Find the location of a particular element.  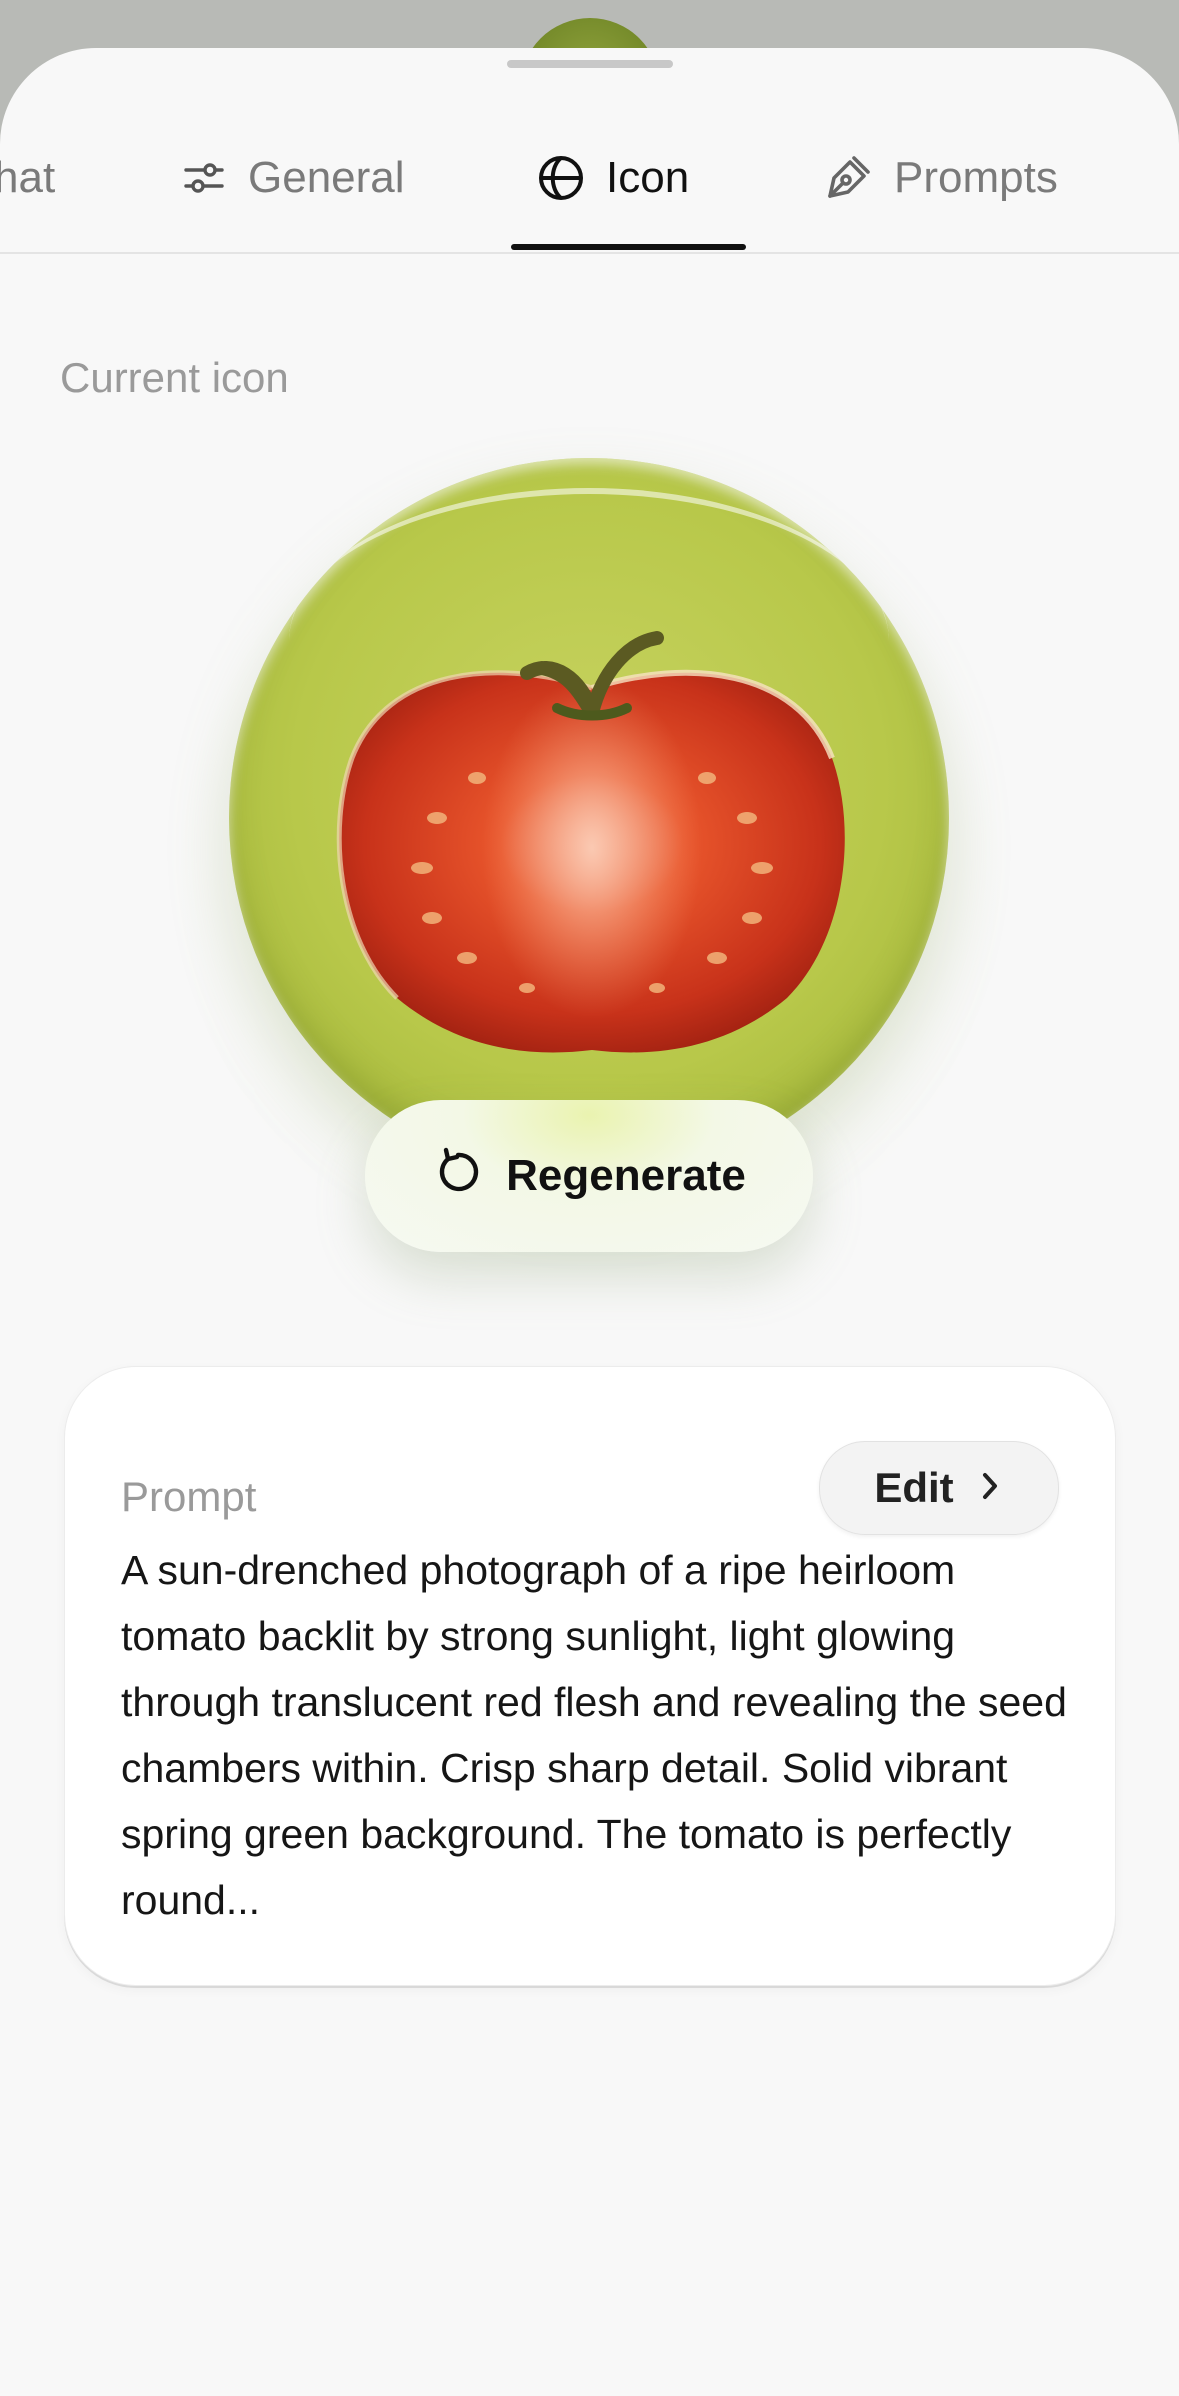

edit-prompt-button: Edit is located at coordinates (939, 1488).